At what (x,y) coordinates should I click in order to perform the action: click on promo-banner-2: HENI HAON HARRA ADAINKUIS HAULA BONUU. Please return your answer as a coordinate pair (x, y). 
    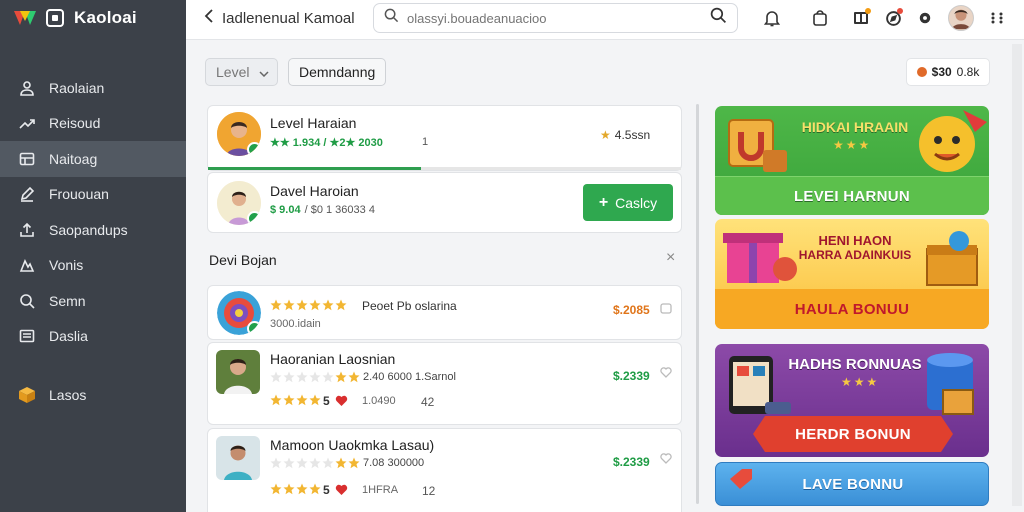
    Looking at the image, I should click on (852, 274).